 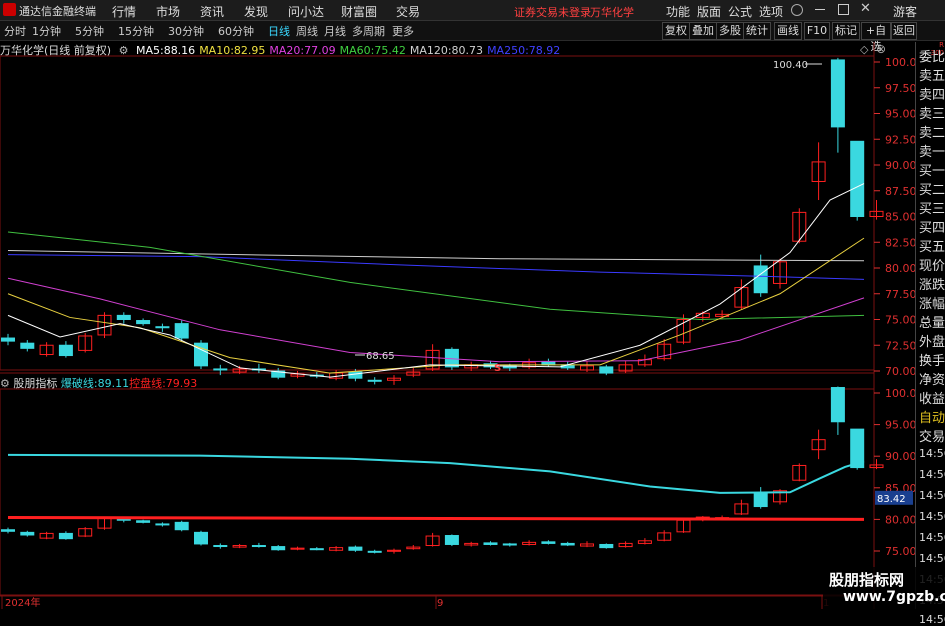 What do you see at coordinates (894, 597) in the screenshot?
I see `watermark-url: www.7gpzb.com` at bounding box center [894, 597].